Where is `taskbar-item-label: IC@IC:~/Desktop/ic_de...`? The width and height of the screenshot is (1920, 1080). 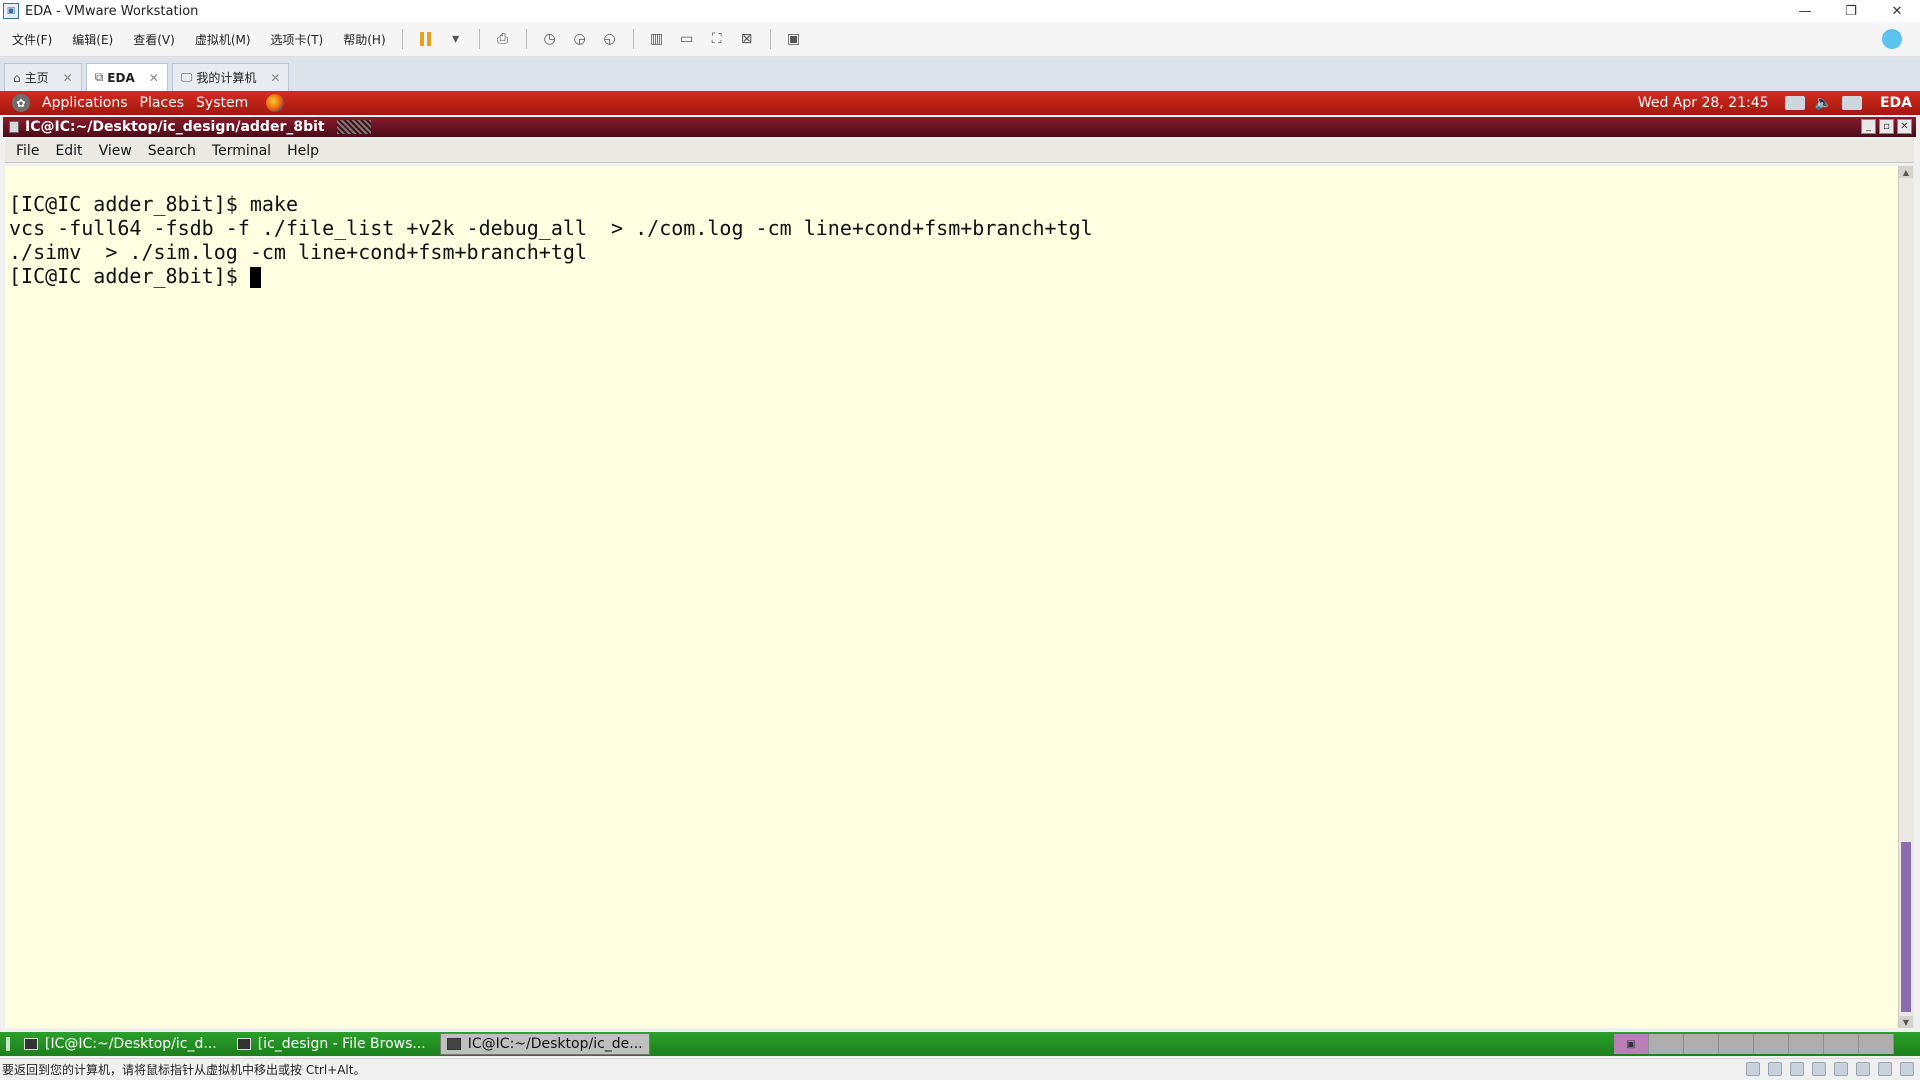
taskbar-item-label: IC@IC:~/Desktop/ic_de... is located at coordinates (555, 1044).